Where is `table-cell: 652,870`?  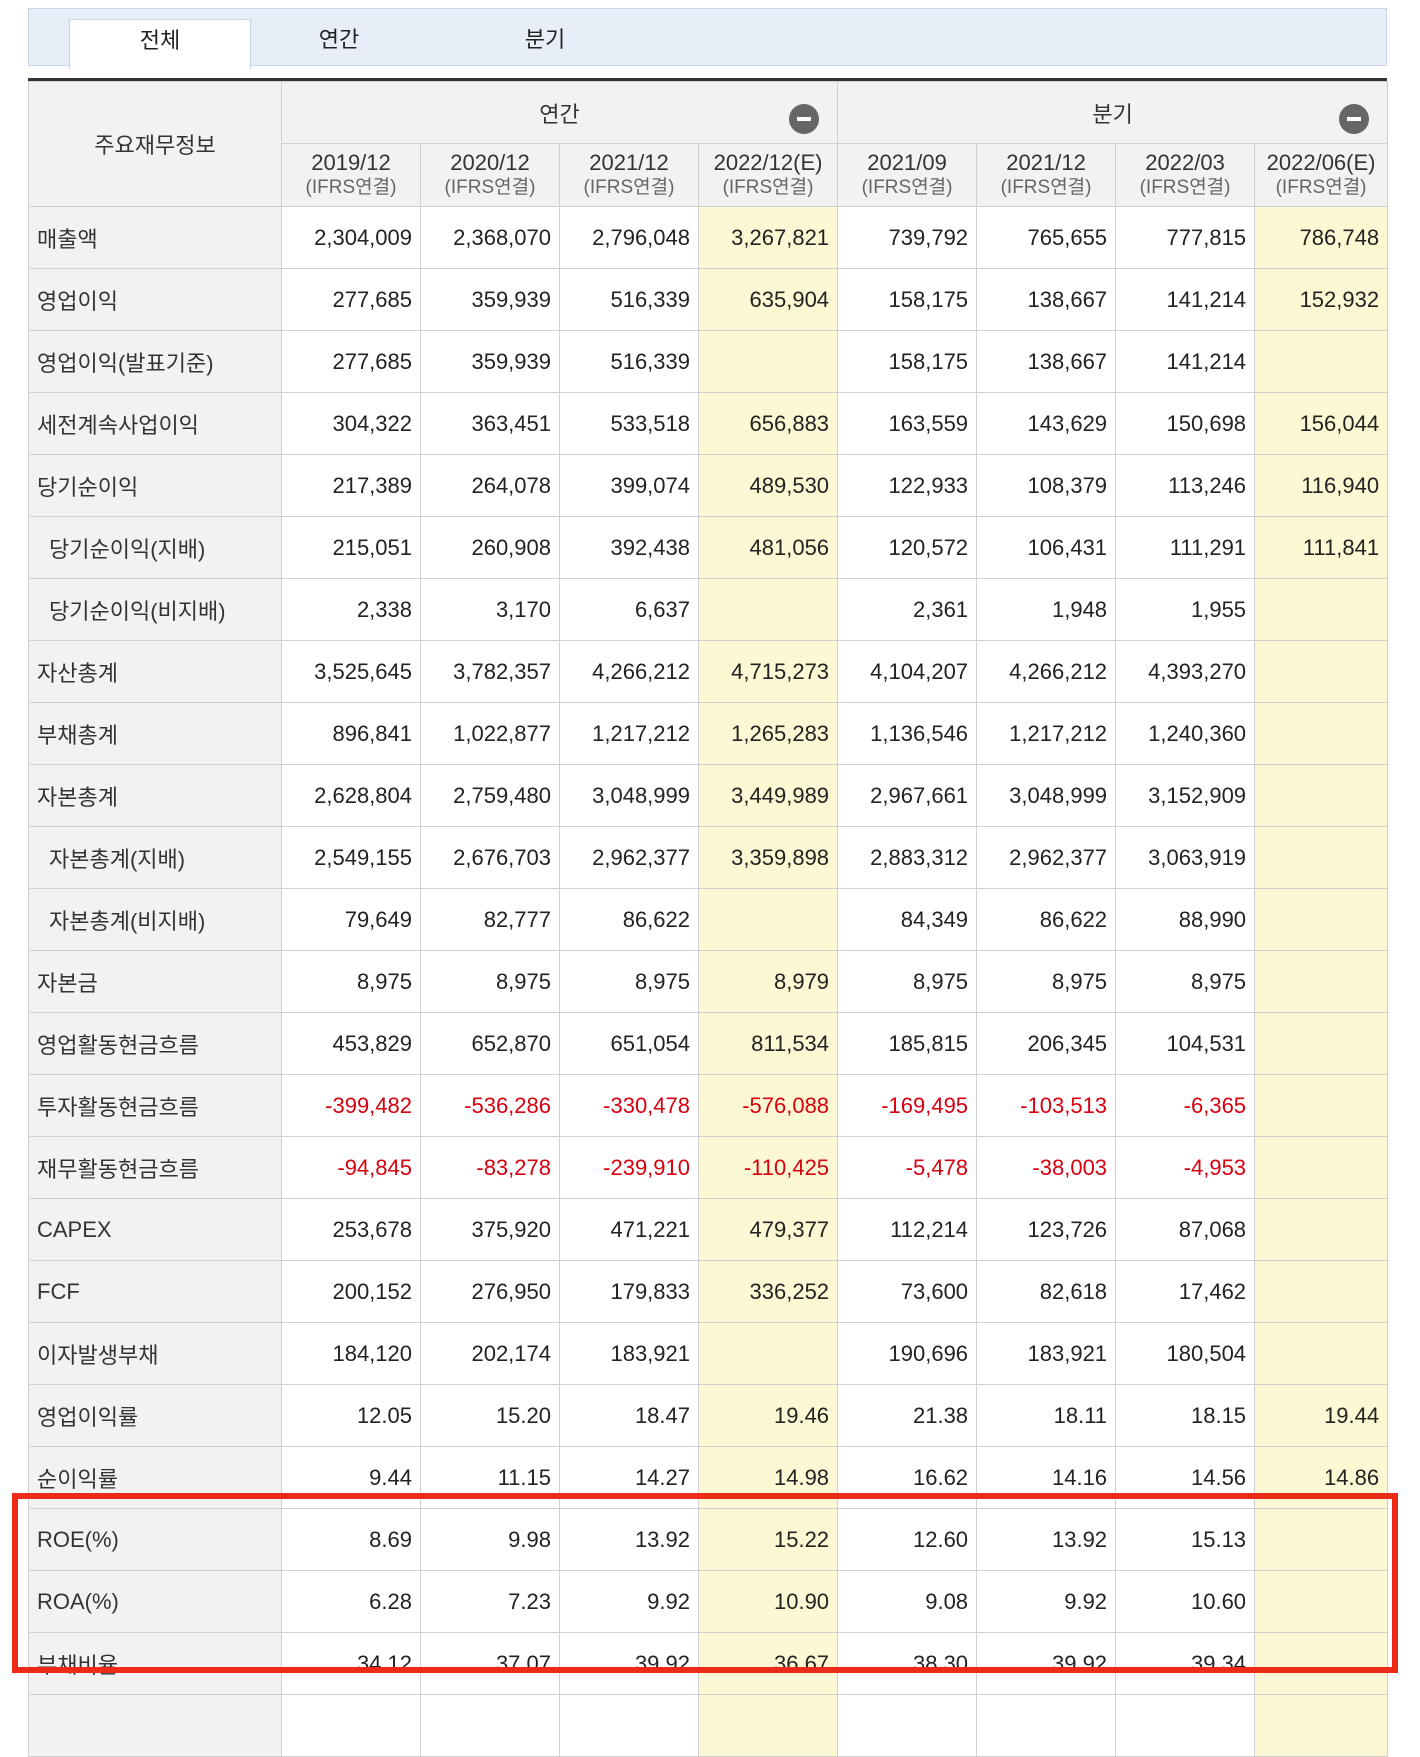
table-cell: 652,870 is located at coordinates (490, 1043).